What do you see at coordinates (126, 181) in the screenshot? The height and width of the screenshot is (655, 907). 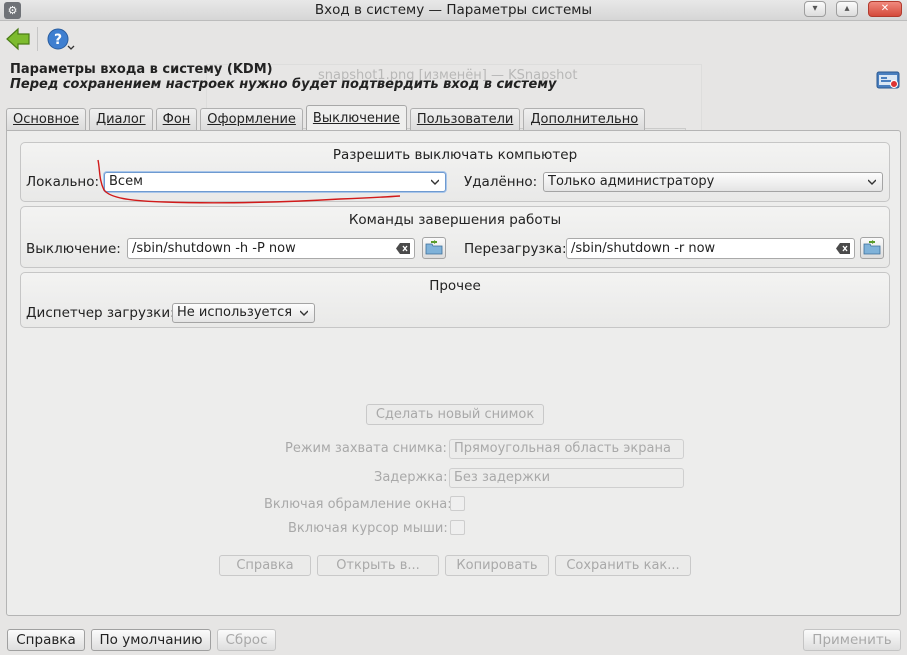 I see `local-shutdown-value: Всем` at bounding box center [126, 181].